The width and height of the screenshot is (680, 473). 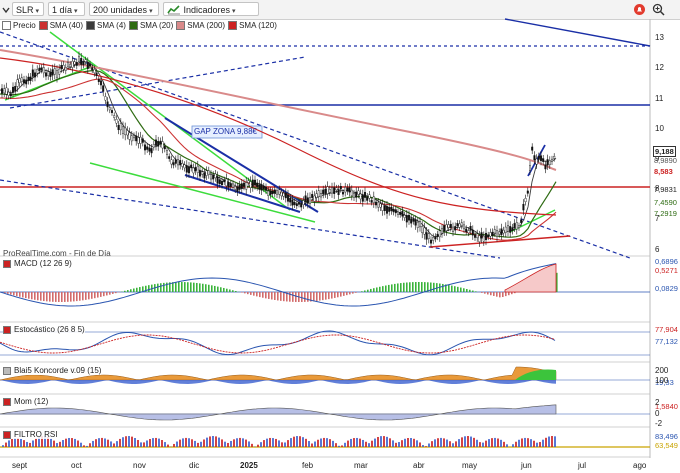 What do you see at coordinates (150, 25) in the screenshot?
I see `legend-item-sma20: SMA (20)` at bounding box center [150, 25].